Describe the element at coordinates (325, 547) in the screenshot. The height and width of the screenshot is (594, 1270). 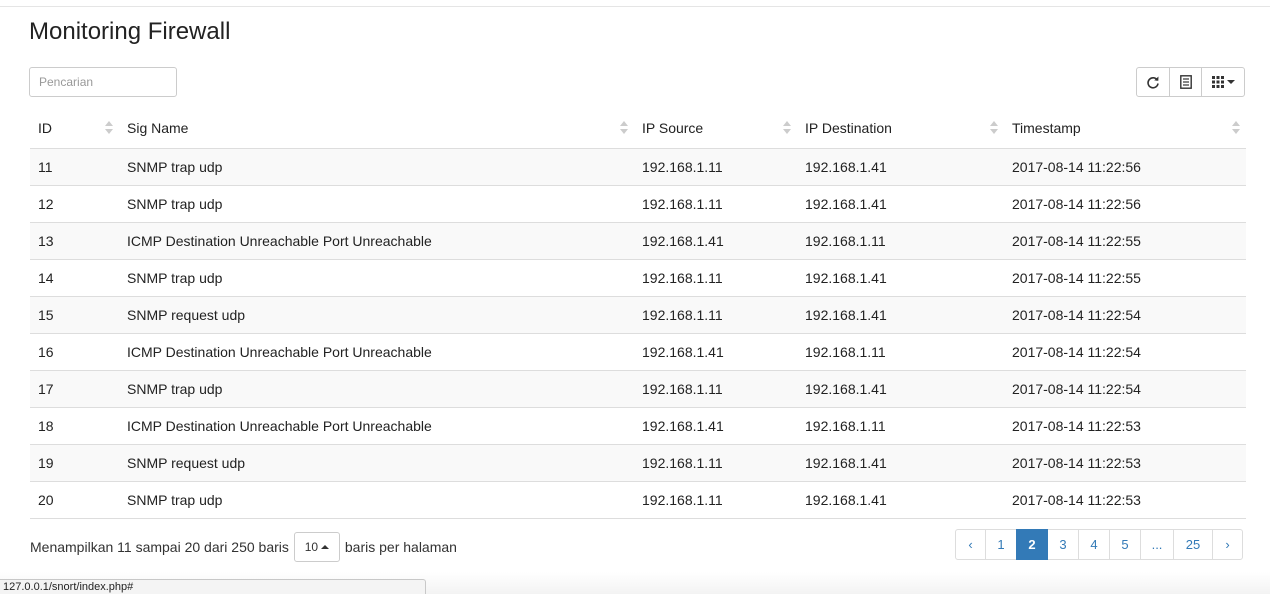
I see `chevron-up-icon` at that location.